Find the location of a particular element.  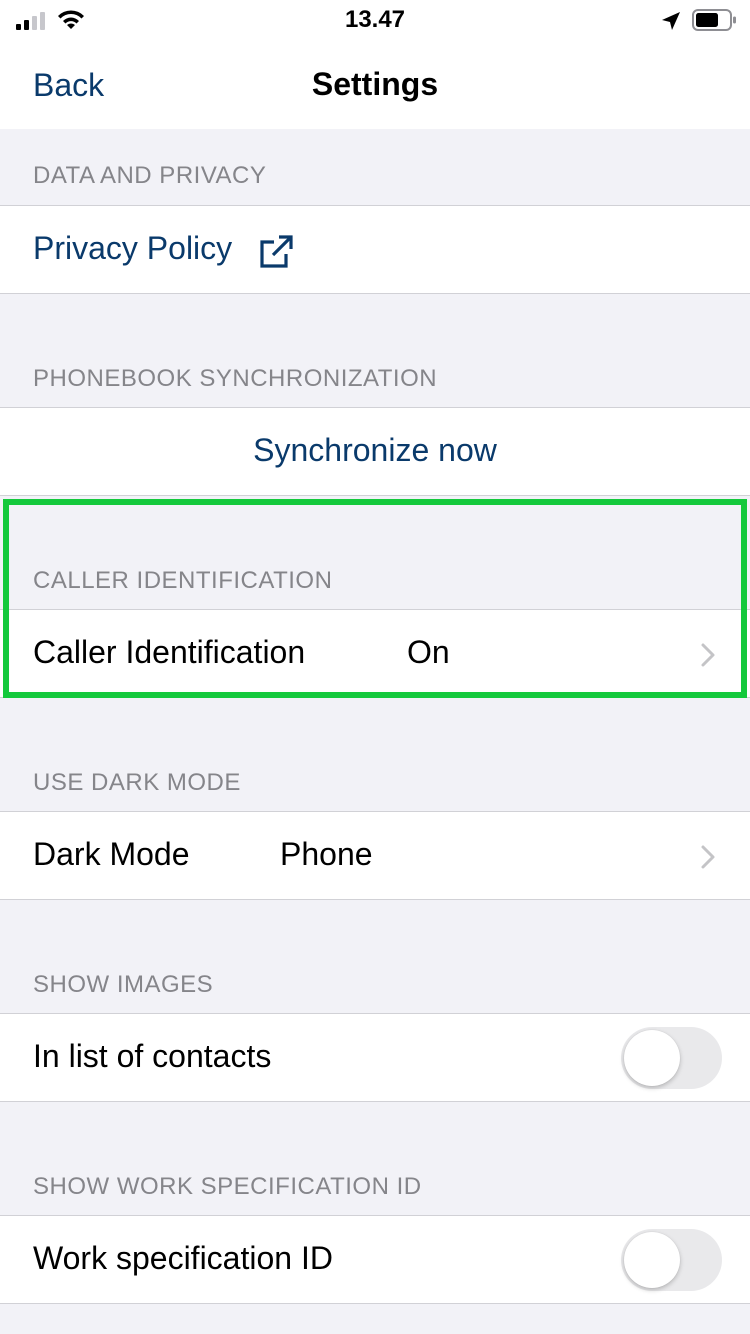

work-spec-label: Work specification ID is located at coordinates (183, 1258).